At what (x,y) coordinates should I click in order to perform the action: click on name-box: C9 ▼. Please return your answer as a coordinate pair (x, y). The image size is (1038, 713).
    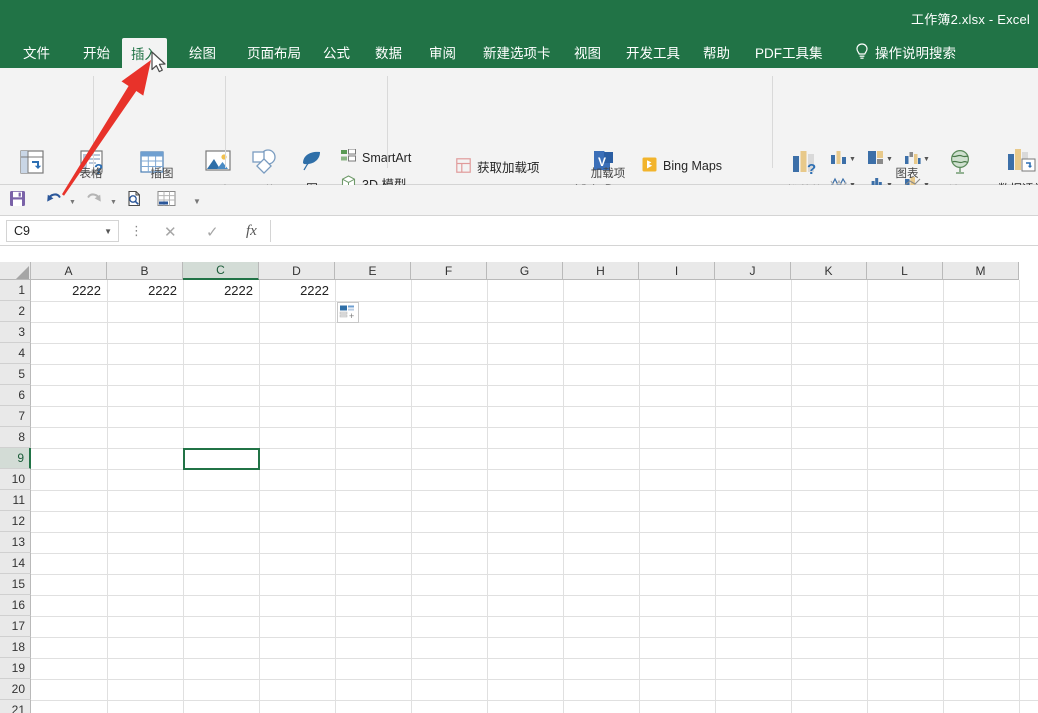
    Looking at the image, I should click on (62, 231).